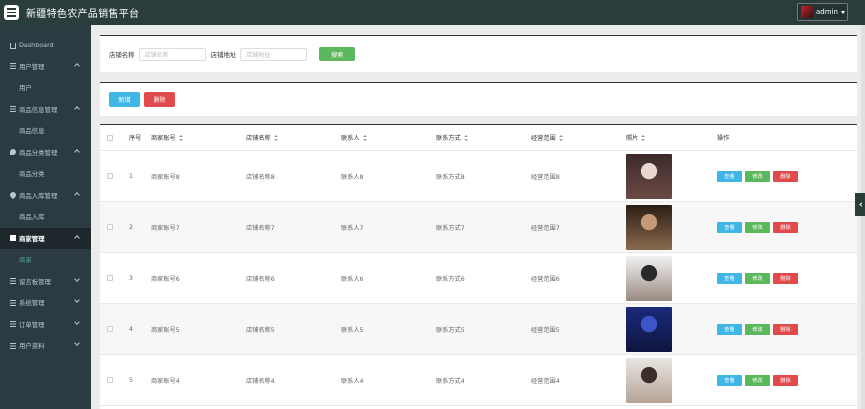  Describe the element at coordinates (352, 177) in the screenshot. I see `row-contact: 联系人8` at that location.